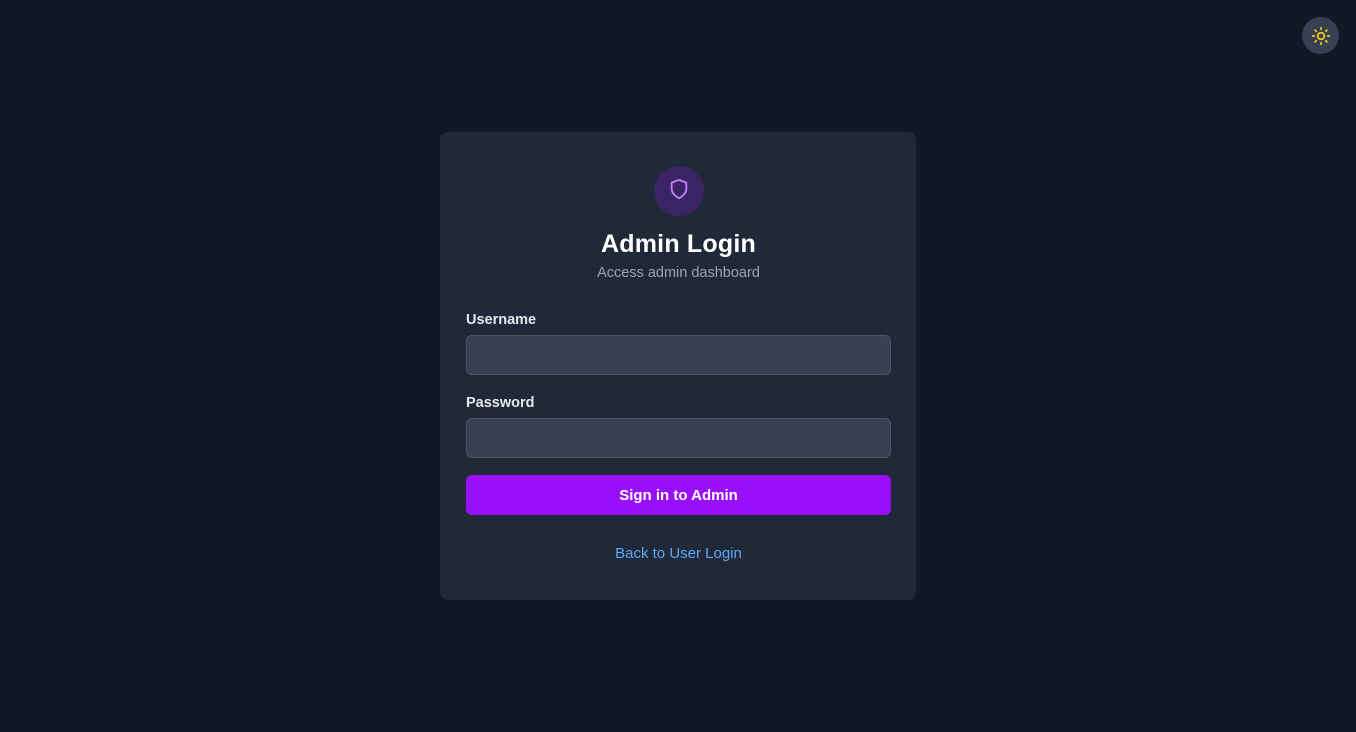  Describe the element at coordinates (501, 320) in the screenshot. I see `username-label: Username` at that location.